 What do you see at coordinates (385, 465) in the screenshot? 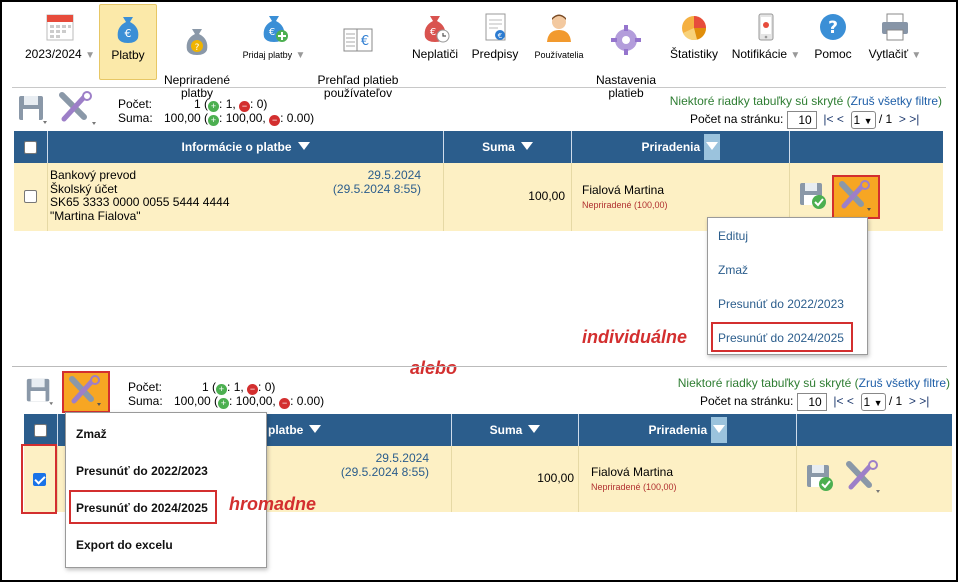
I see `payment-dates: 29.5.2024 (29.5.2024 8:55)` at bounding box center [385, 465].